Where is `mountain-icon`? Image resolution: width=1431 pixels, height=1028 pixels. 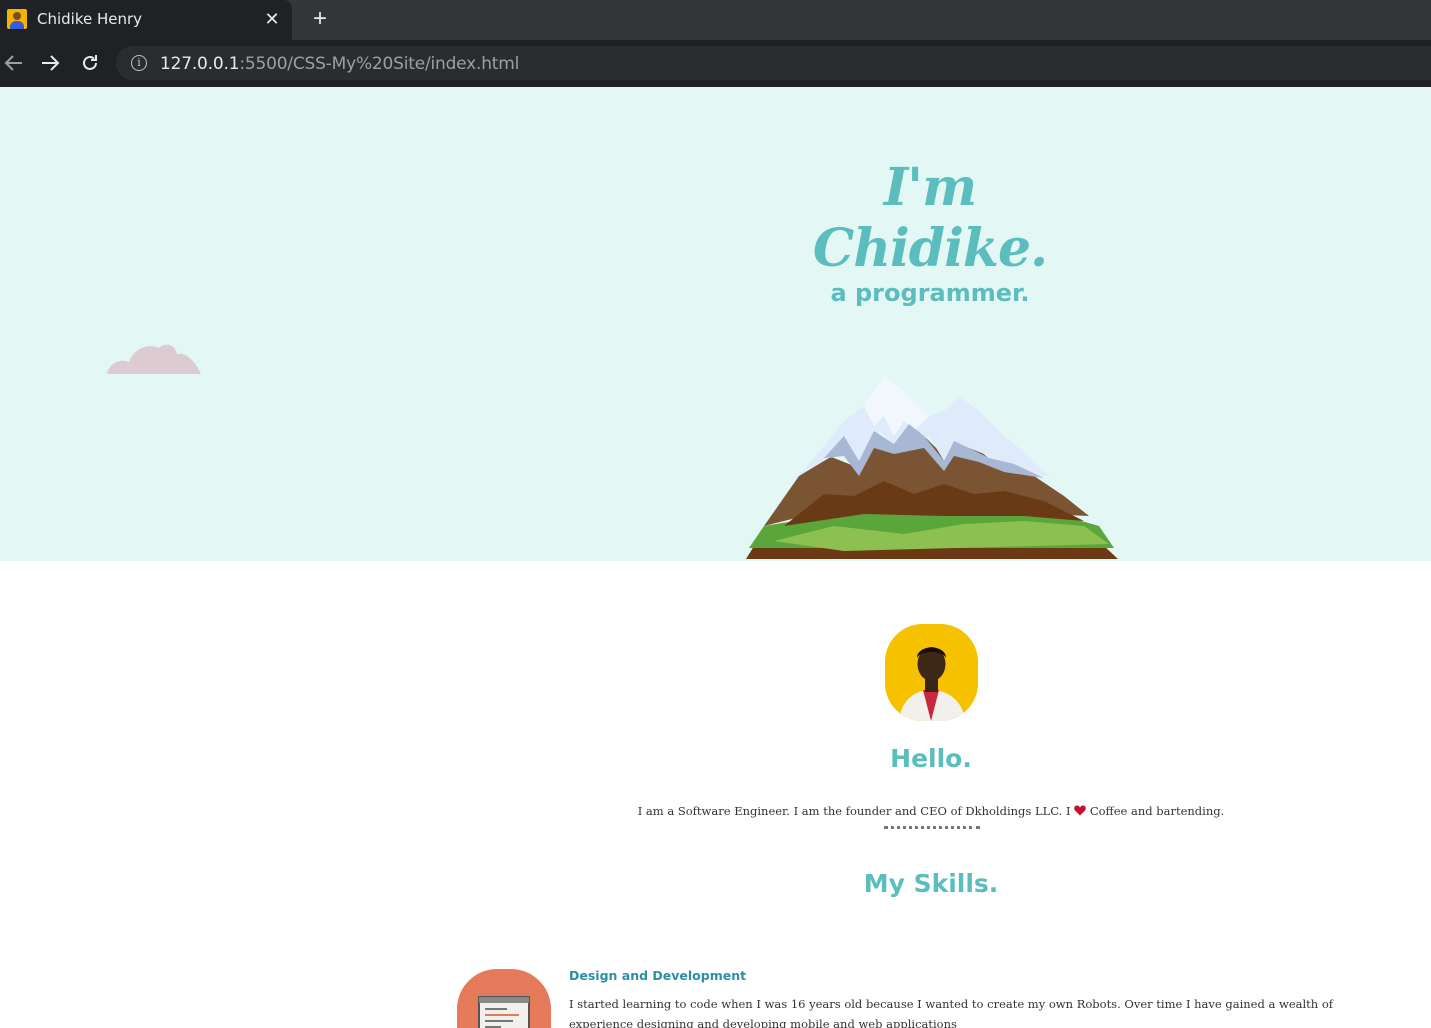 mountain-icon is located at coordinates (932, 467).